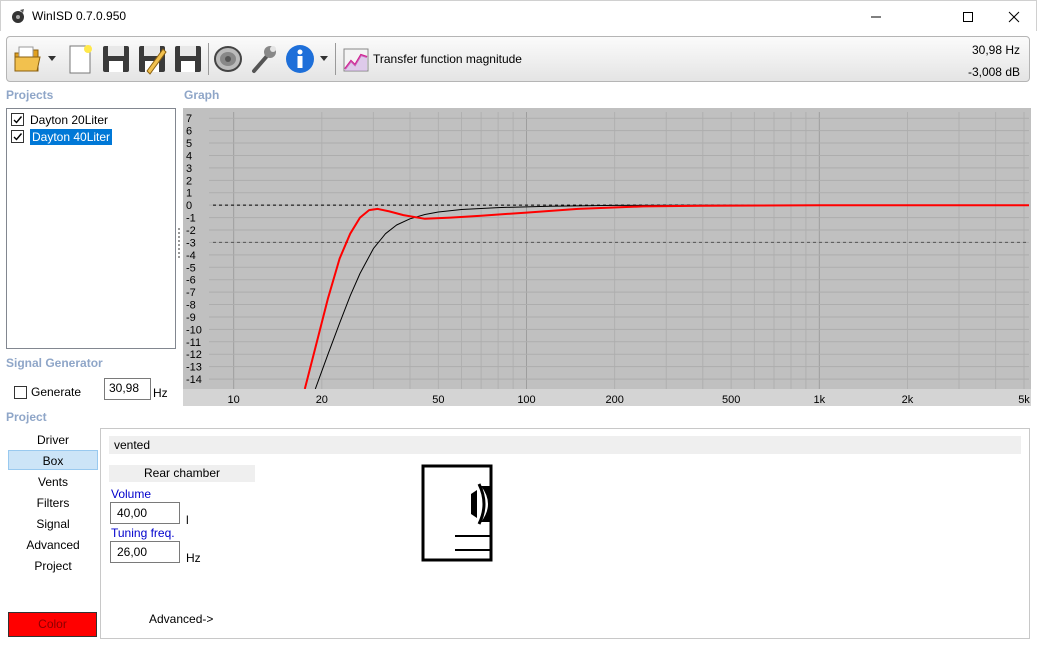 The width and height of the screenshot is (1037, 647). What do you see at coordinates (20, 392) in the screenshot?
I see `generate-checkbox` at bounding box center [20, 392].